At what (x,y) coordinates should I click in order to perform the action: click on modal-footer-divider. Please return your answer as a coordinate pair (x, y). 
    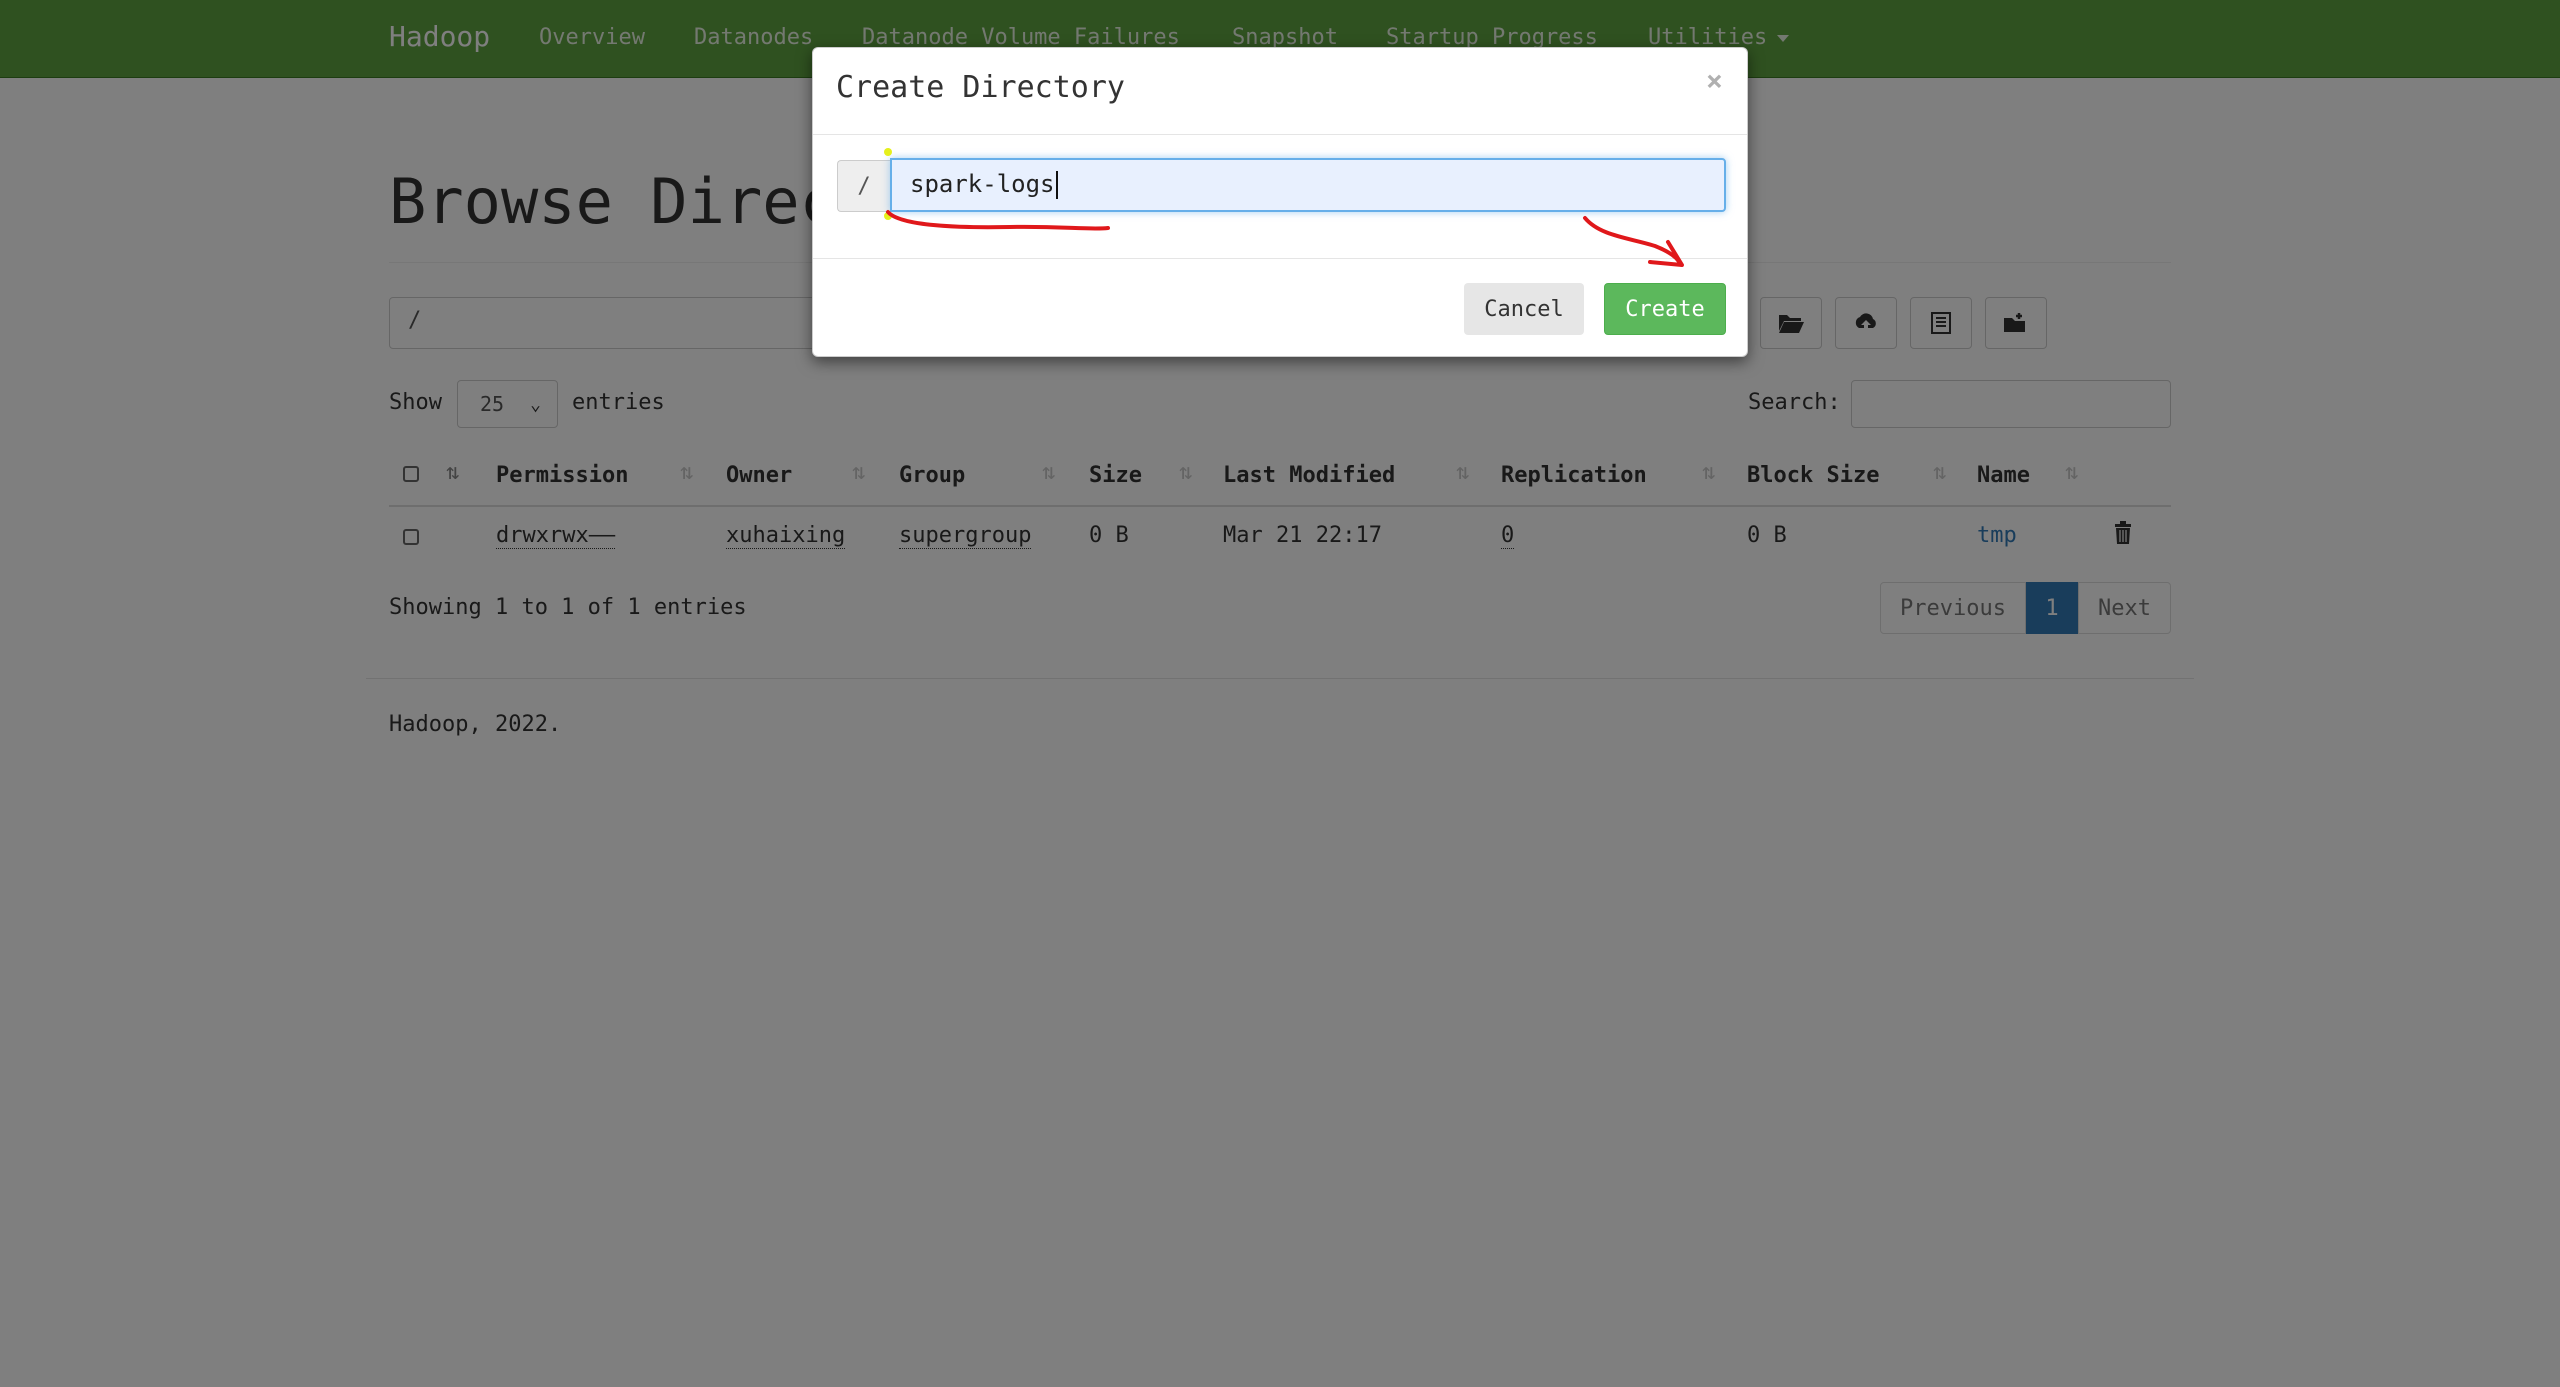
    Looking at the image, I should click on (1280, 258).